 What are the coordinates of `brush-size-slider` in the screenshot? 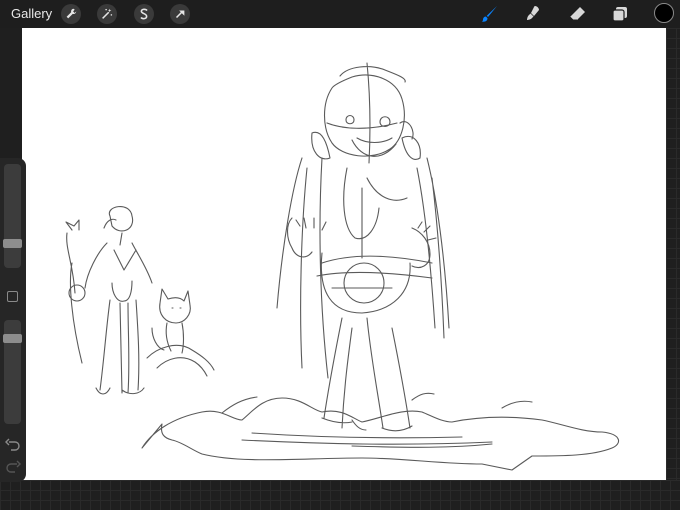 It's located at (12, 216).